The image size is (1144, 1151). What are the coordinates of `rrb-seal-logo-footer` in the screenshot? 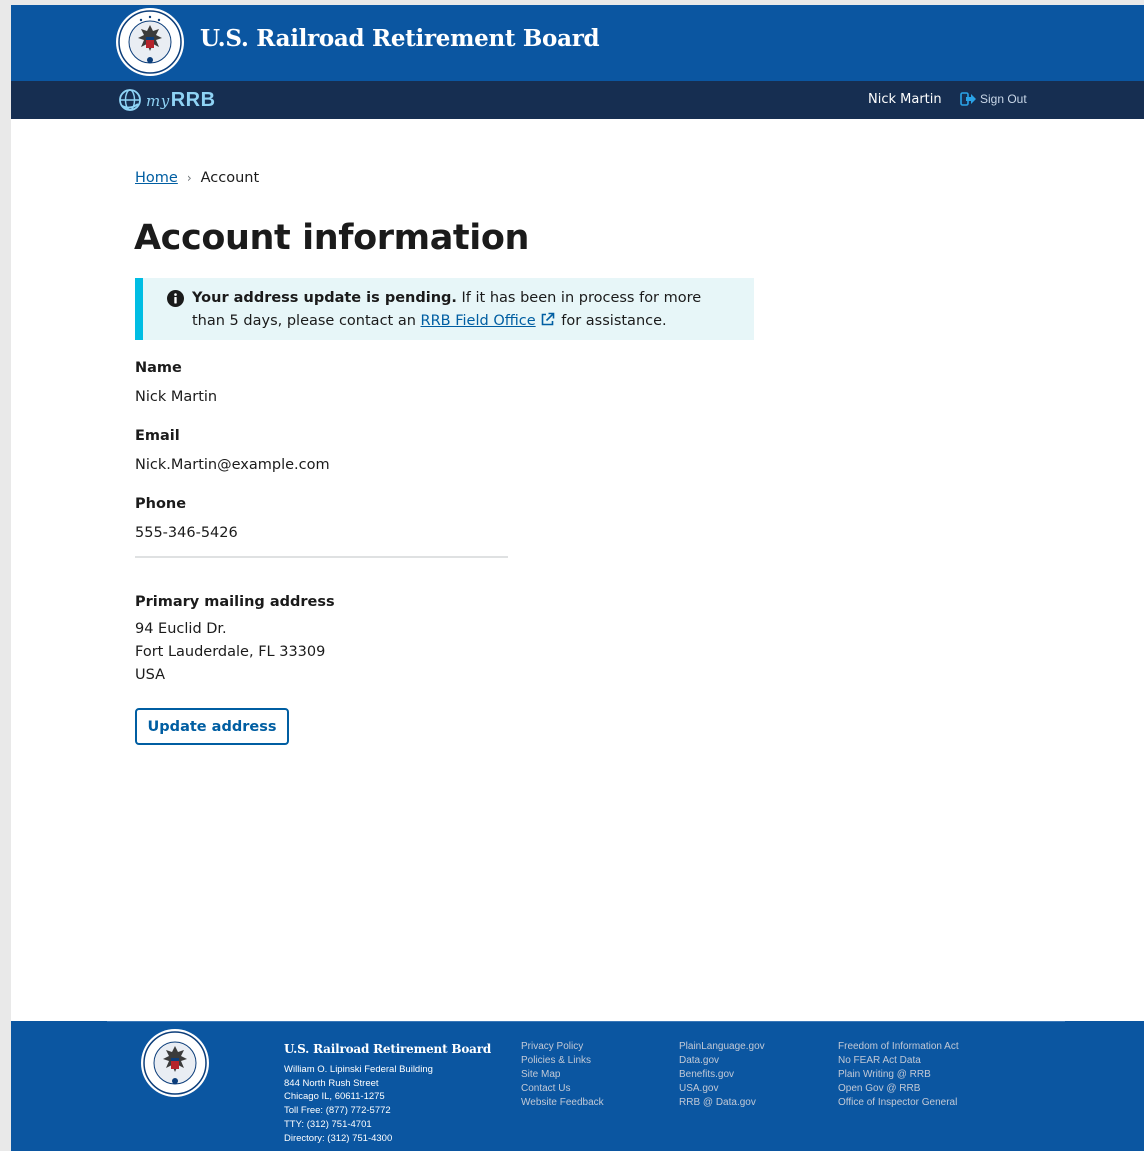 It's located at (175, 1063).